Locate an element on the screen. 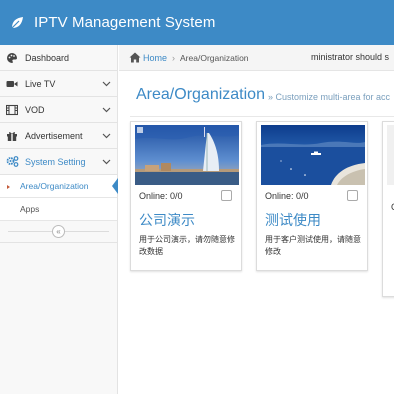 This screenshot has width=394, height=394. area-description: 用于公司演示，请勿随意修改数据 is located at coordinates (187, 245).